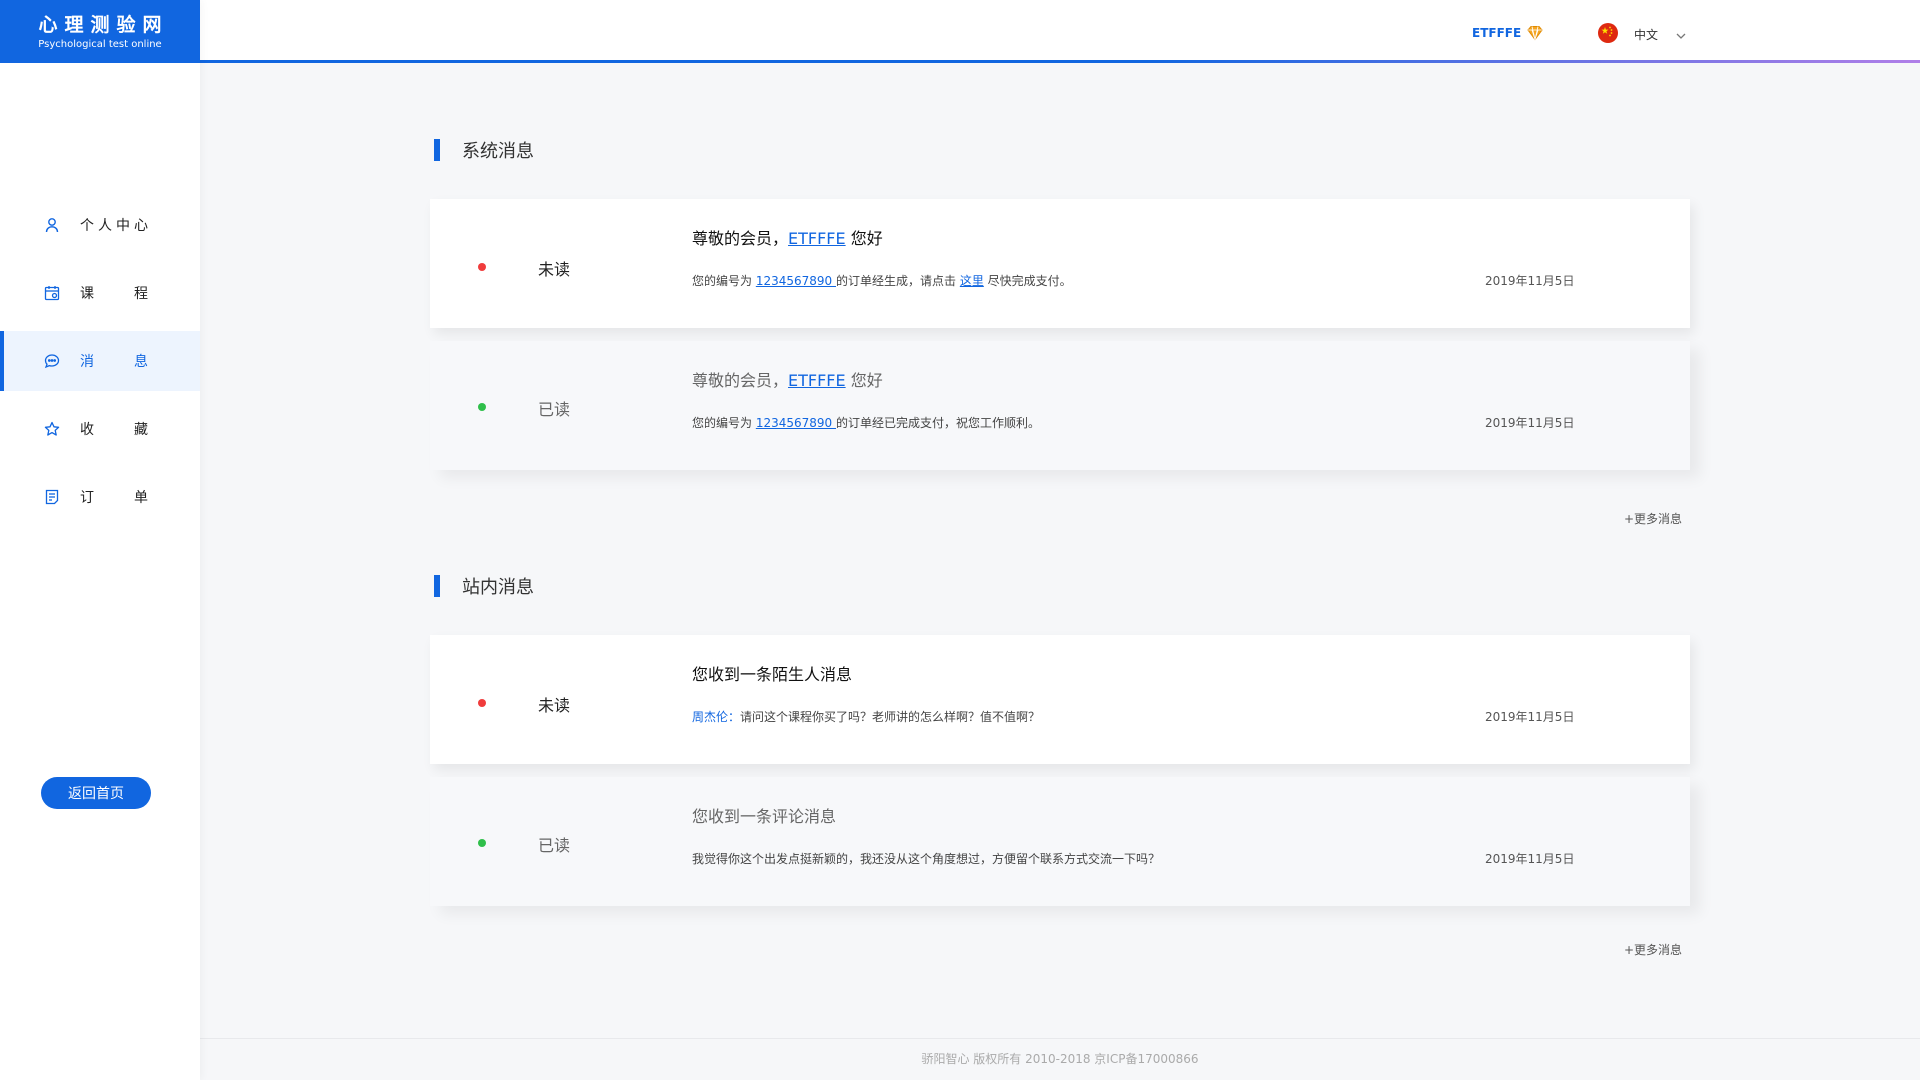 The width and height of the screenshot is (1920, 1080). Describe the element at coordinates (52, 429) in the screenshot. I see `star-icon` at that location.